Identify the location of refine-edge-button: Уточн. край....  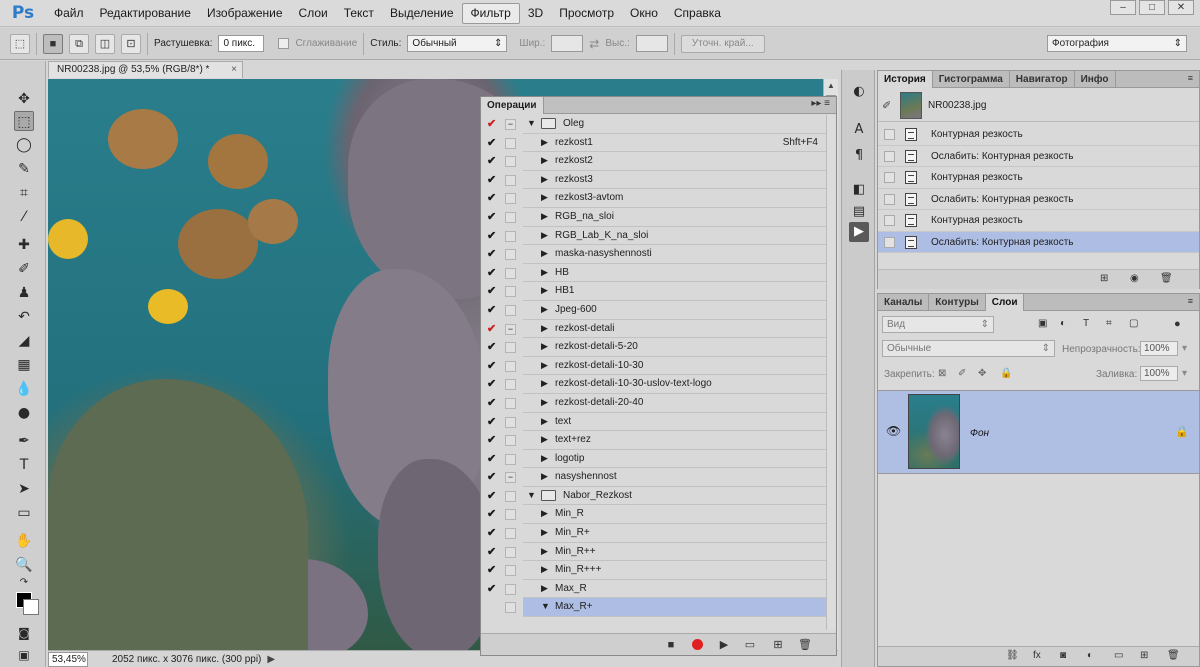
(722, 43).